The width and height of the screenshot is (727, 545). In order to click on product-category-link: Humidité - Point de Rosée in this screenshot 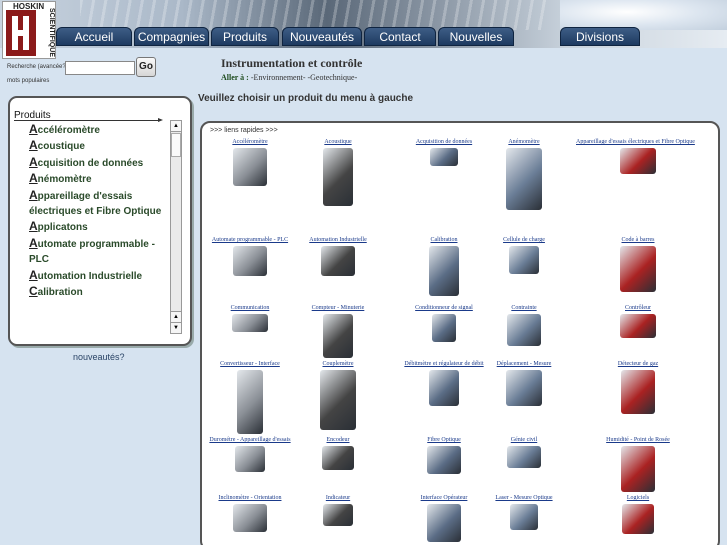, I will do `click(638, 440)`.